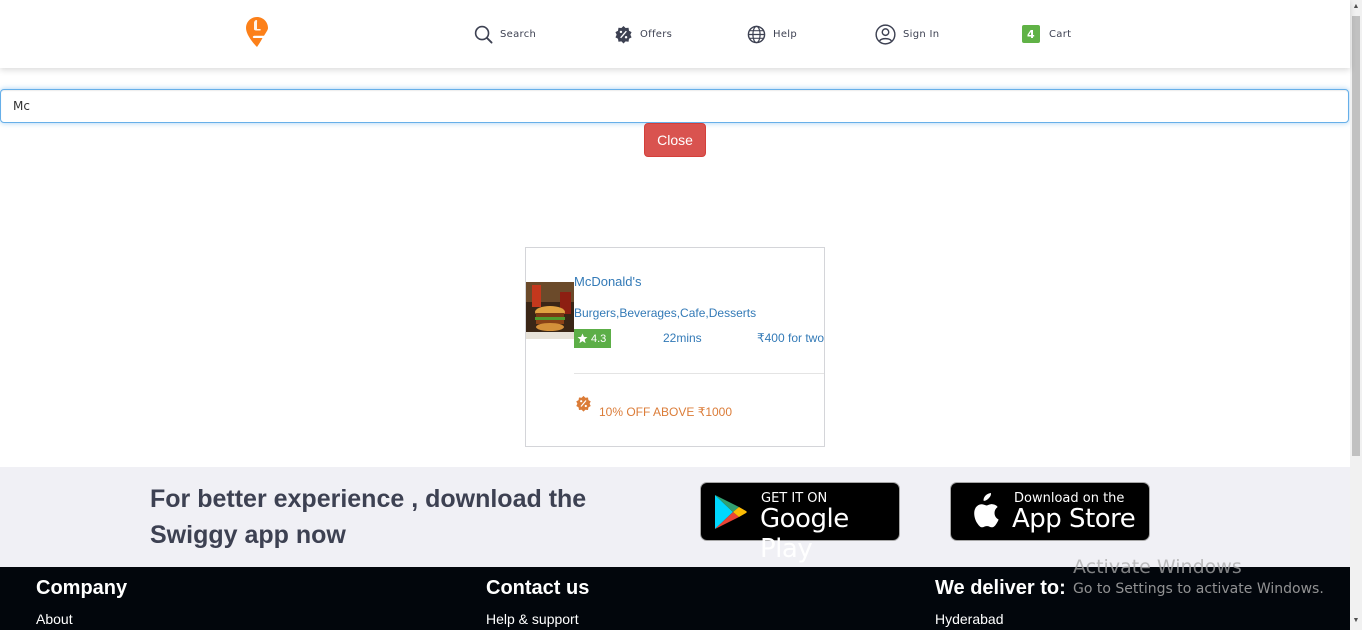 The height and width of the screenshot is (630, 1362). What do you see at coordinates (550, 310) in the screenshot?
I see `restaurant-image` at bounding box center [550, 310].